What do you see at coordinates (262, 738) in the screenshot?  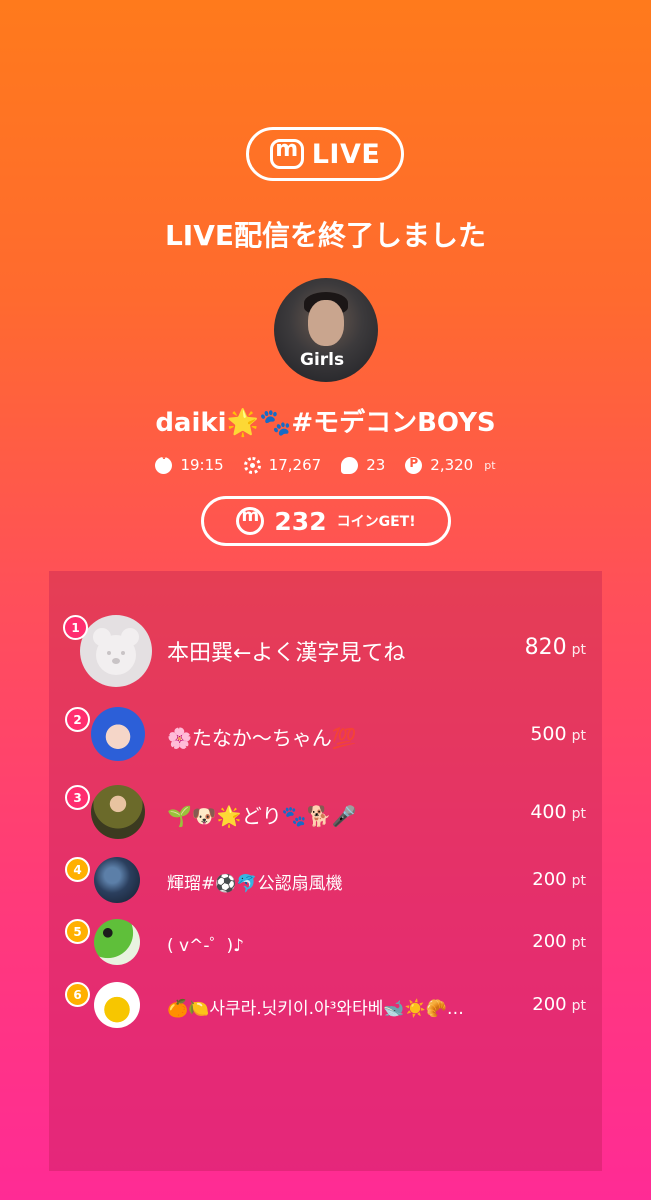 I see `ranking-username: 🌸たなか〜ちゃん💯` at bounding box center [262, 738].